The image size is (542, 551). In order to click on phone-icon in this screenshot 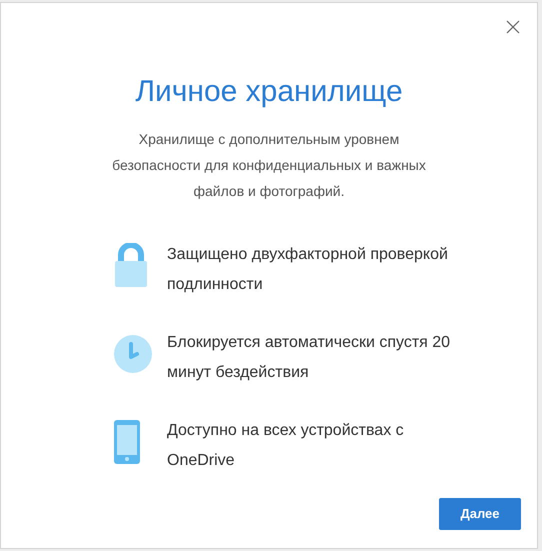, I will do `click(127, 442)`.